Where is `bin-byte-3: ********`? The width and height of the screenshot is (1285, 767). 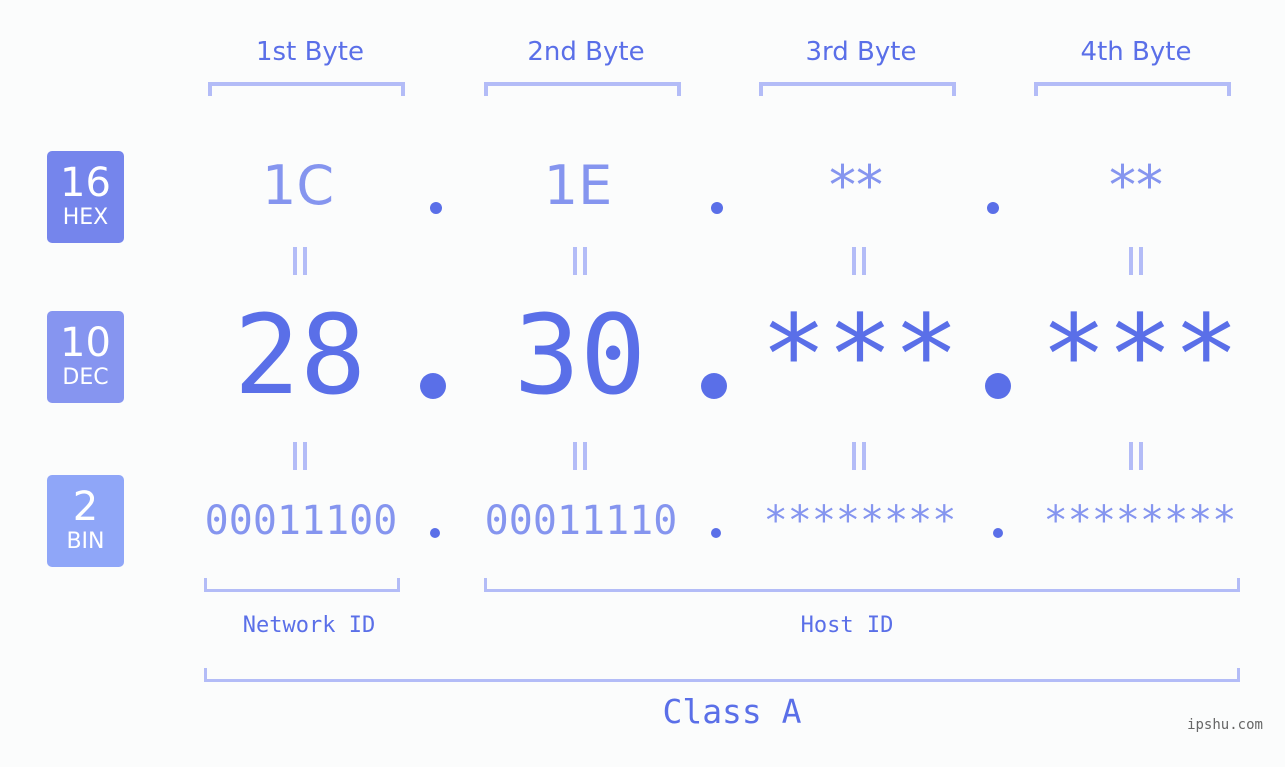
bin-byte-3: ******** is located at coordinates (860, 521).